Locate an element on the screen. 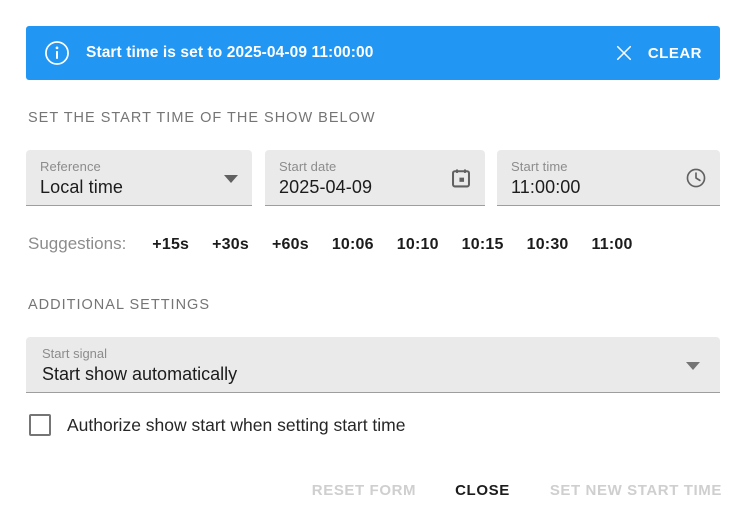 The height and width of the screenshot is (528, 746). dialog-footer: RESET FORM CLOSE SET NEW START TIME is located at coordinates (517, 490).